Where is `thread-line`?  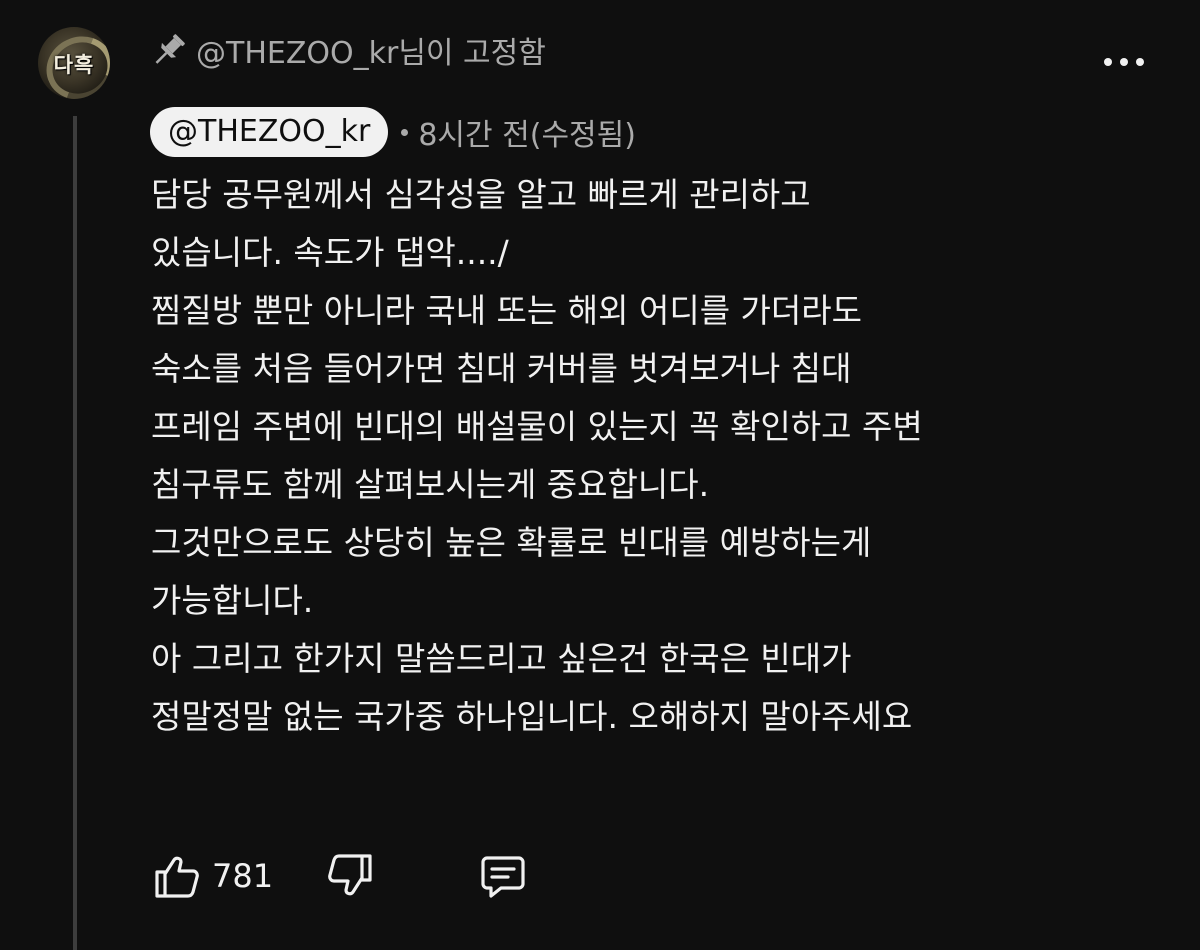 thread-line is located at coordinates (75, 533).